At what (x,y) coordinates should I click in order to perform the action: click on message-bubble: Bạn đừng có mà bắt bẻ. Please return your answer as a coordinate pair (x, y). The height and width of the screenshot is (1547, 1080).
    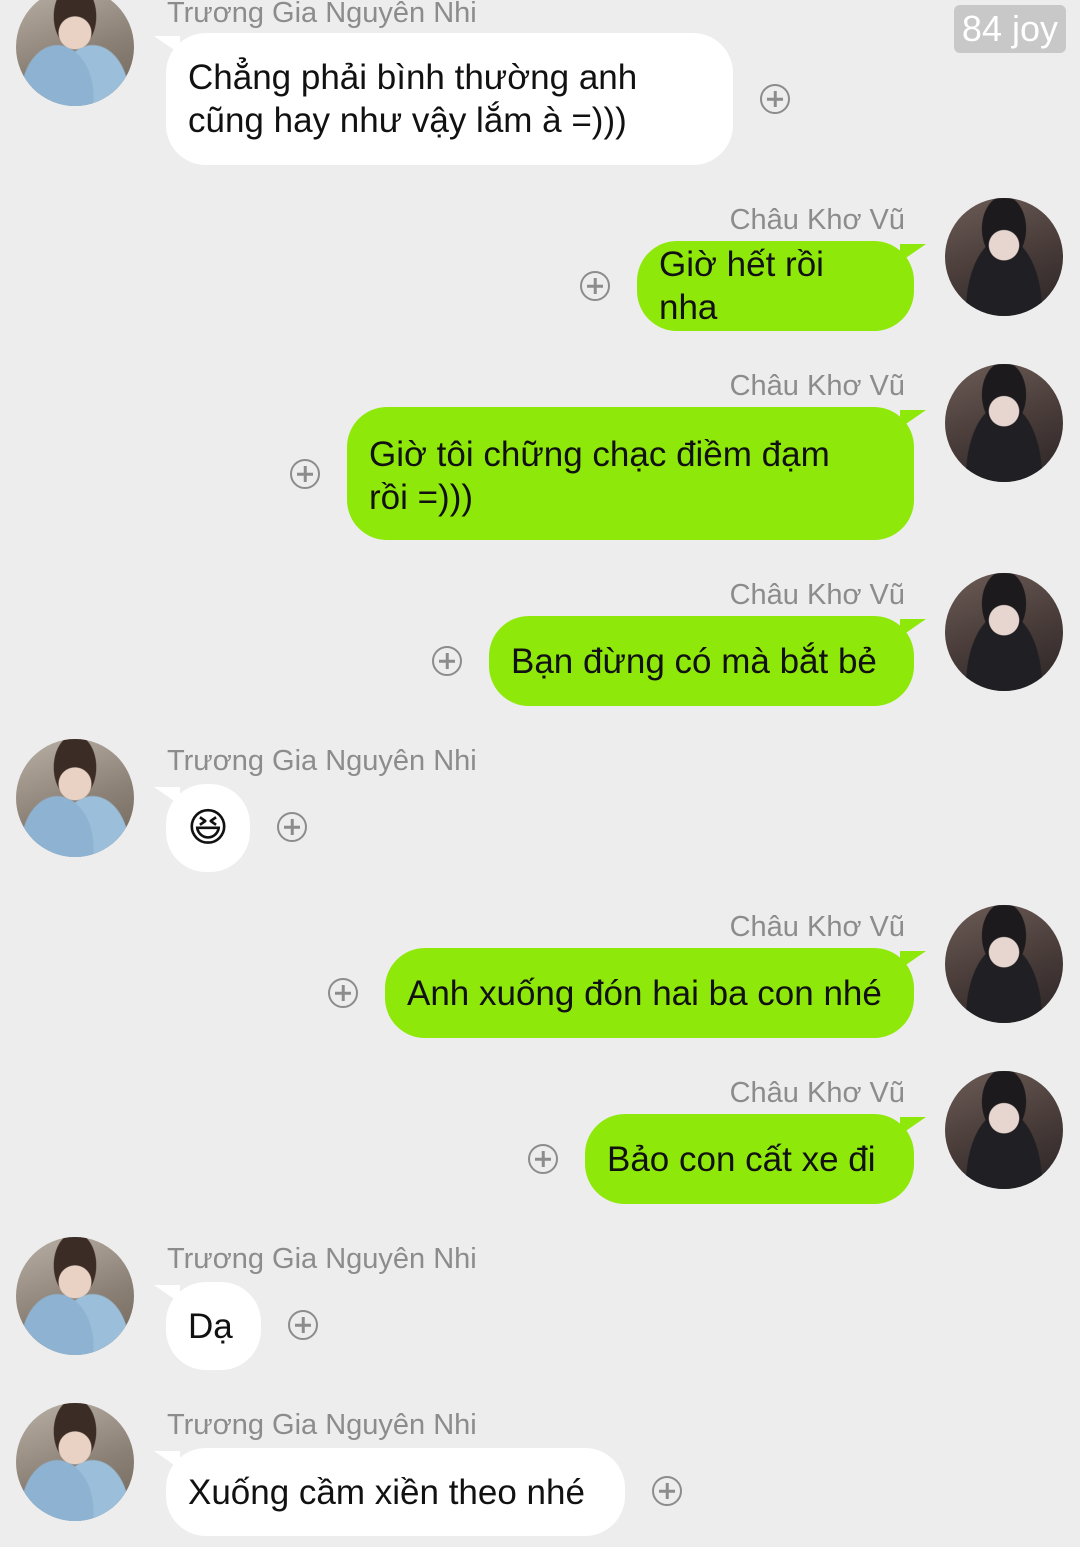
    Looking at the image, I should click on (701, 661).